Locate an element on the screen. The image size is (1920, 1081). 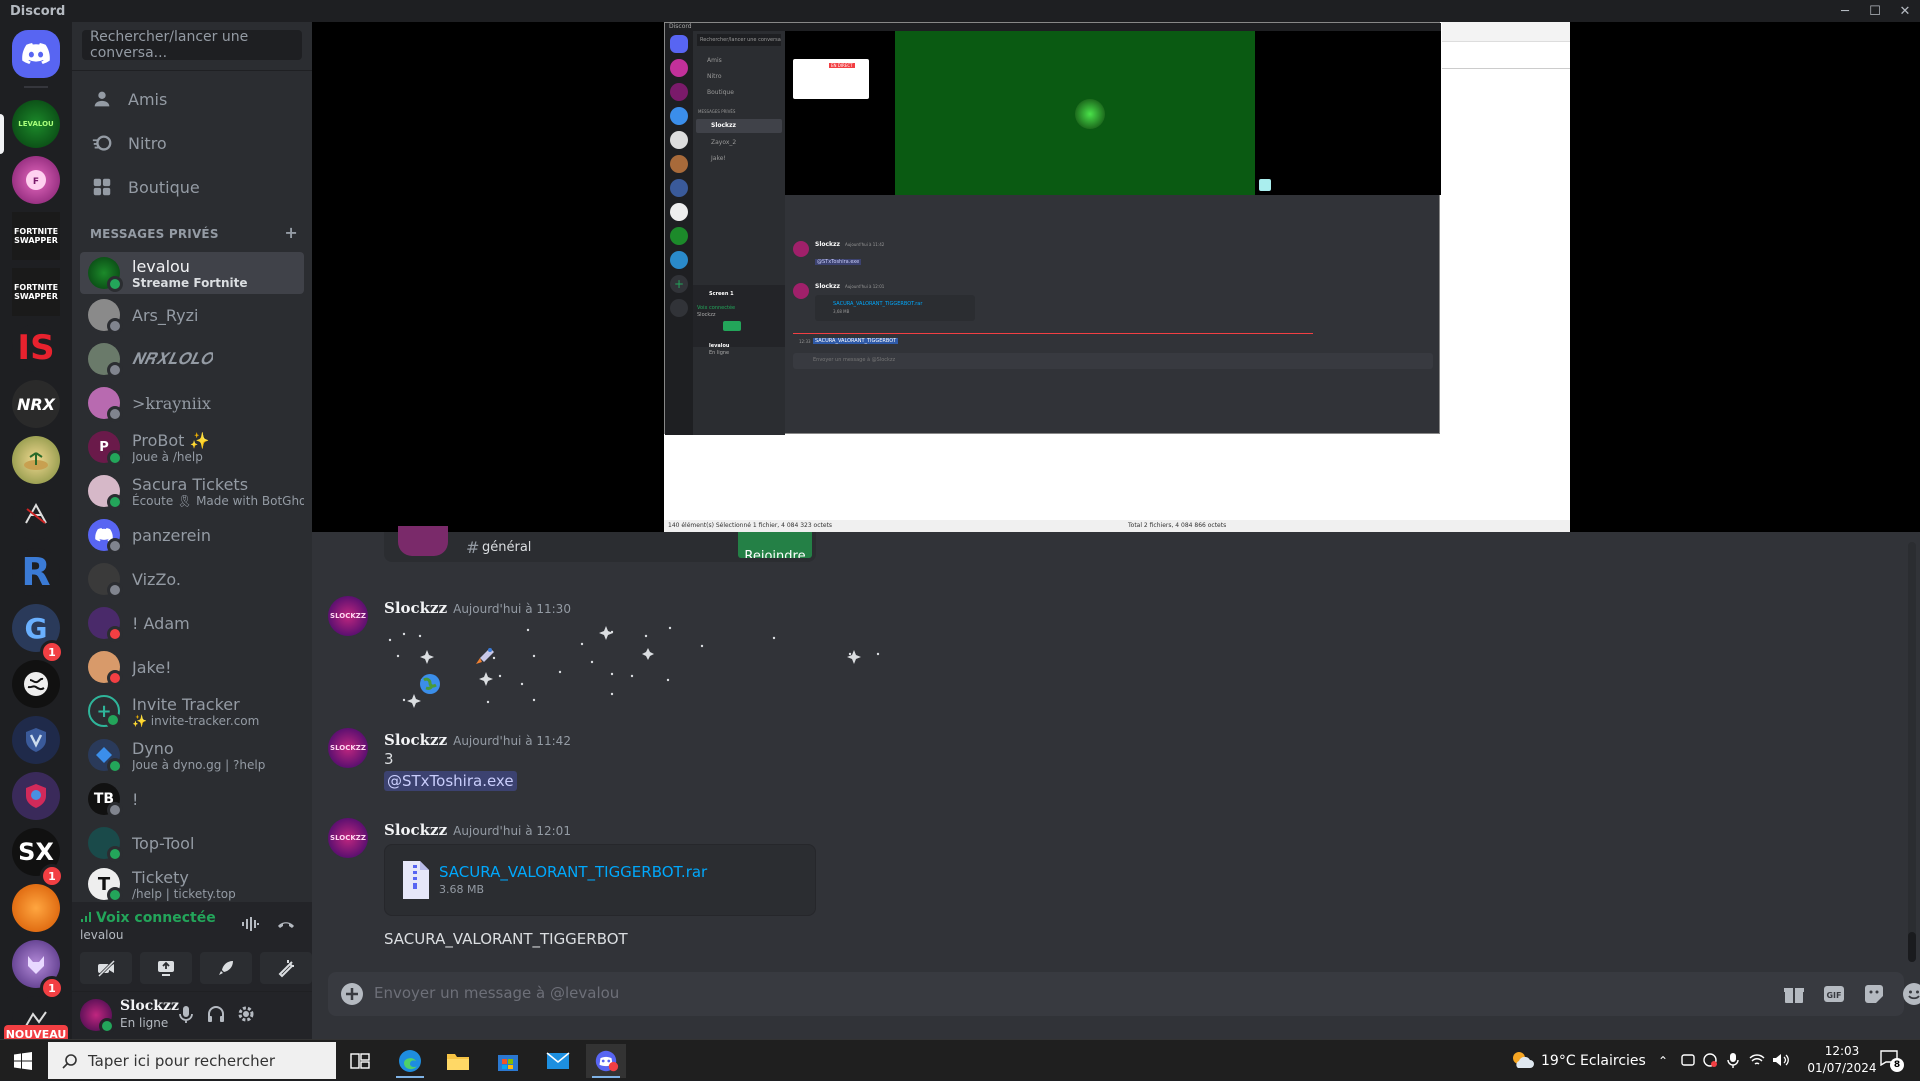
server-fidelity: F is located at coordinates (36, 180).